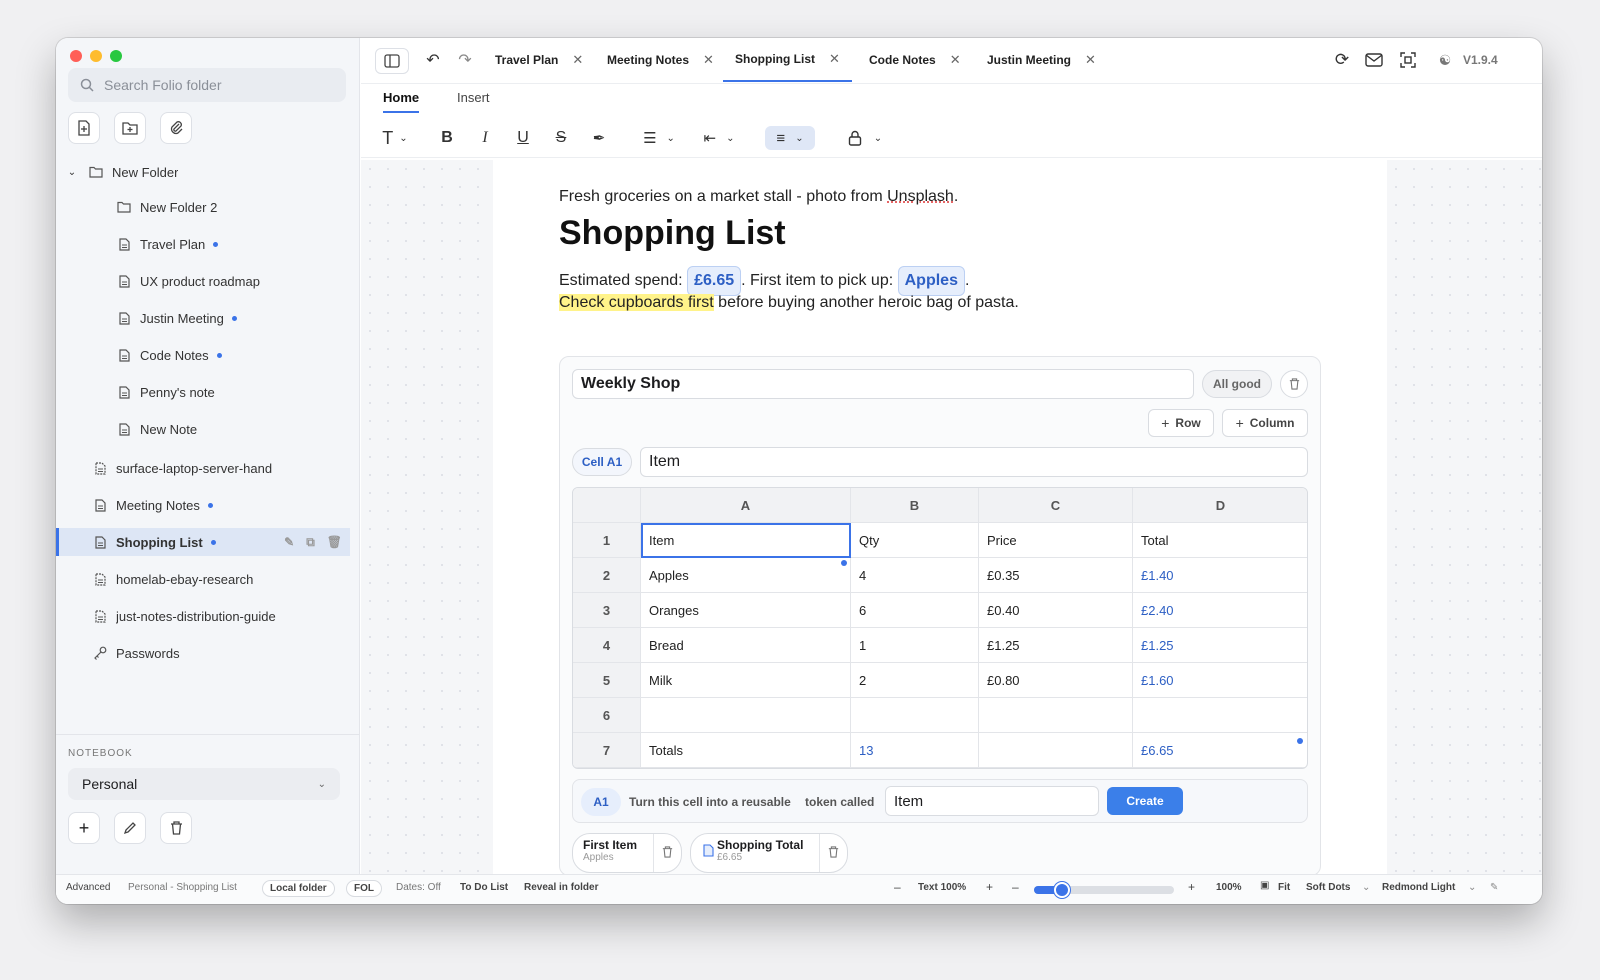  Describe the element at coordinates (719, 138) in the screenshot. I see `indent-button: ⇤ ⌄` at that location.